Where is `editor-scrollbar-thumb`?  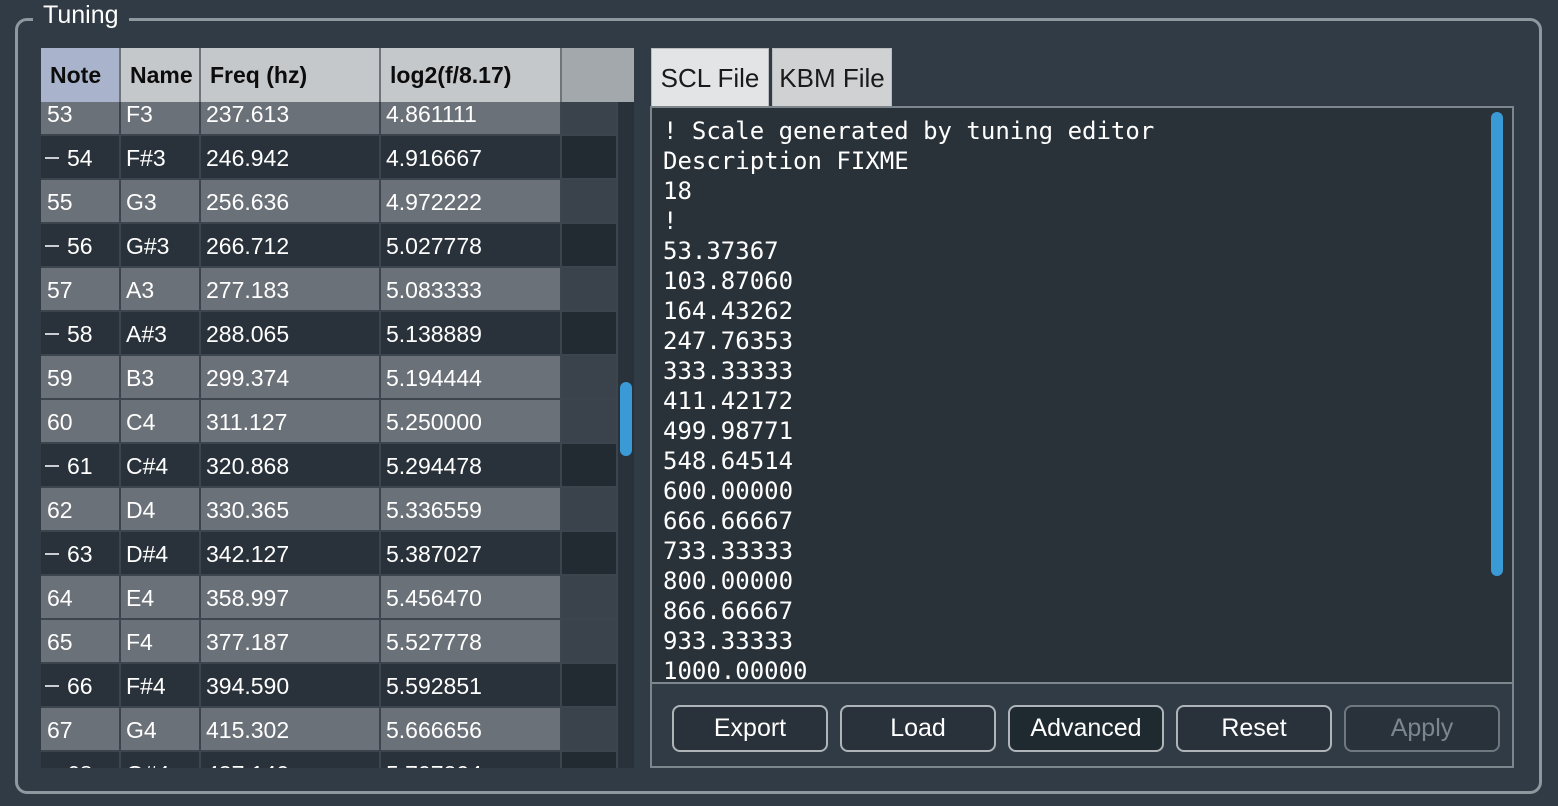 editor-scrollbar-thumb is located at coordinates (1497, 344).